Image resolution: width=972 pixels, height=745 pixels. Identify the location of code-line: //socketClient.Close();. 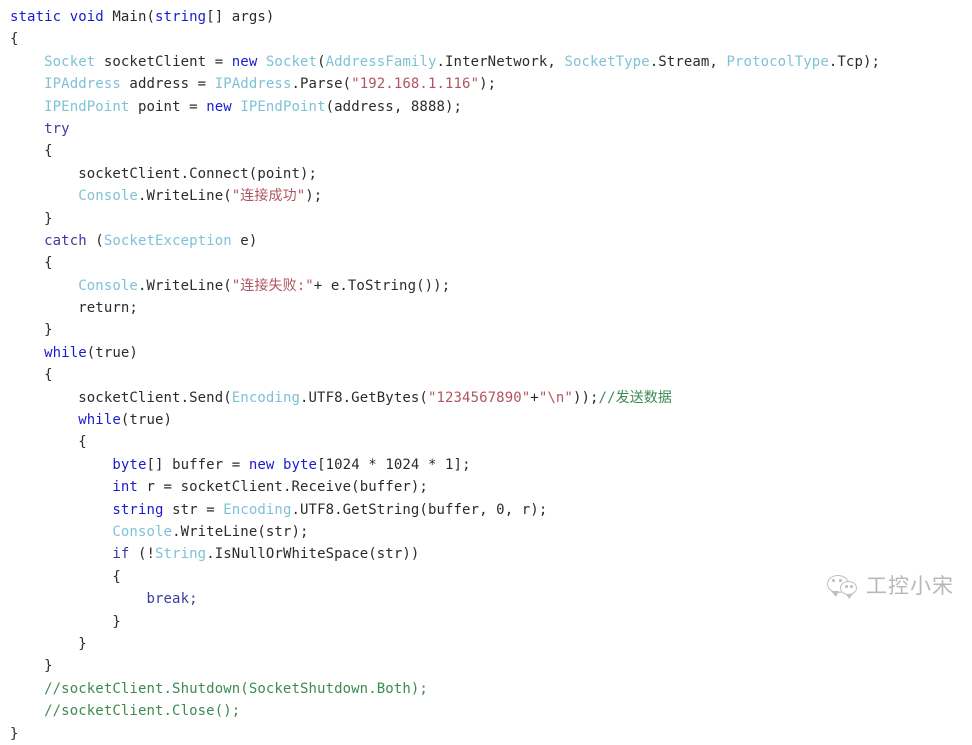
(486, 711).